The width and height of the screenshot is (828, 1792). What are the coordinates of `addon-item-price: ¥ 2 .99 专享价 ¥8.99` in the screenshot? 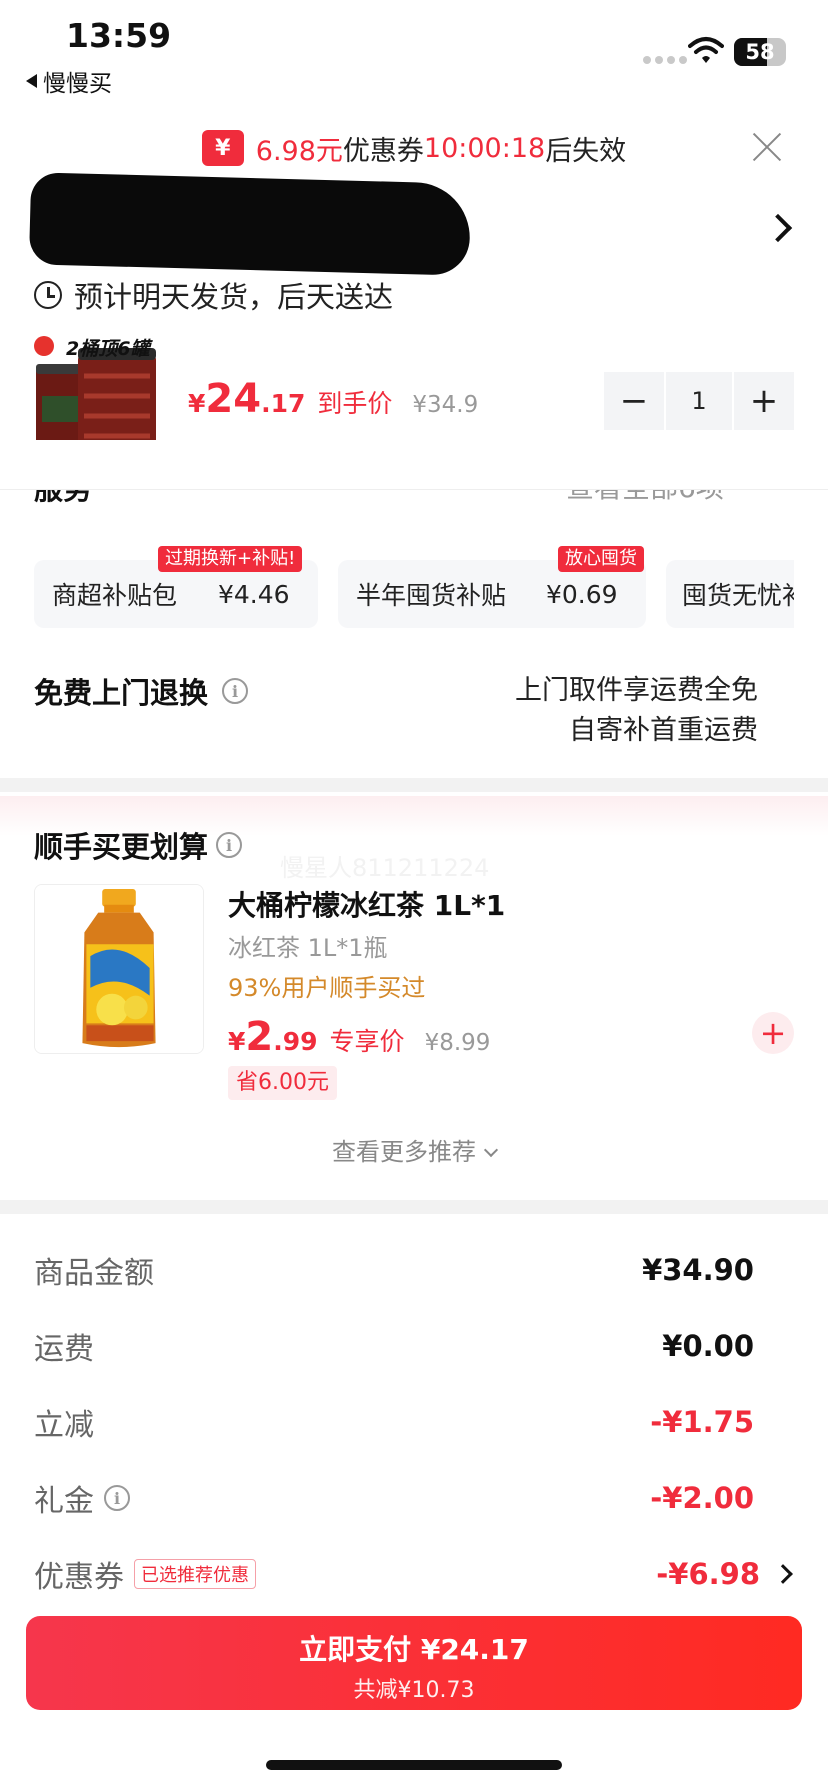 It's located at (359, 1037).